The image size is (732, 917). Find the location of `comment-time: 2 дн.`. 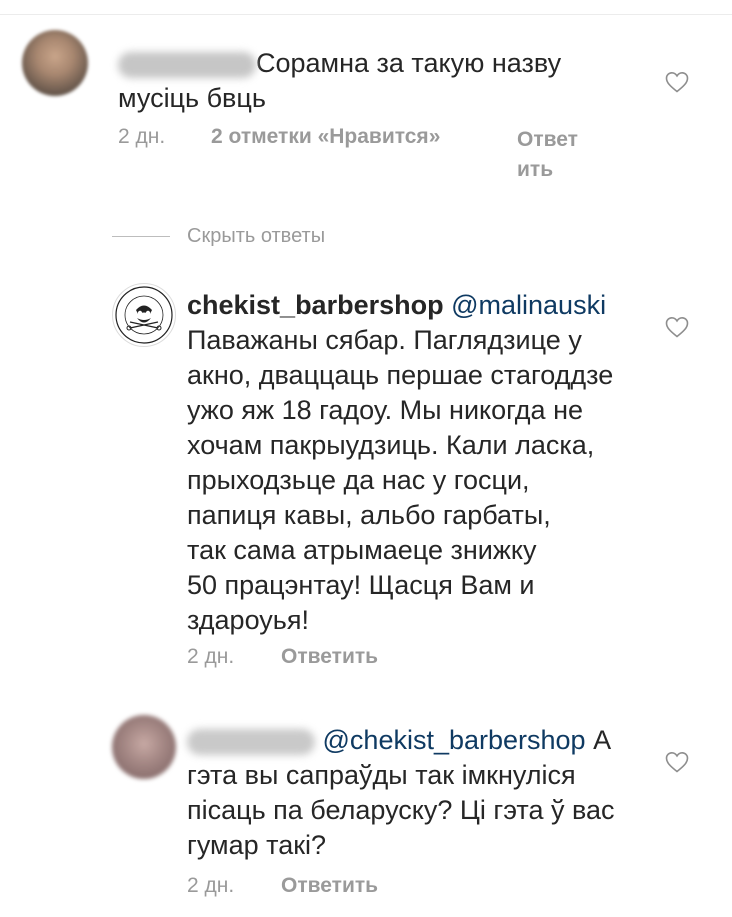

comment-time: 2 дн. is located at coordinates (142, 136).